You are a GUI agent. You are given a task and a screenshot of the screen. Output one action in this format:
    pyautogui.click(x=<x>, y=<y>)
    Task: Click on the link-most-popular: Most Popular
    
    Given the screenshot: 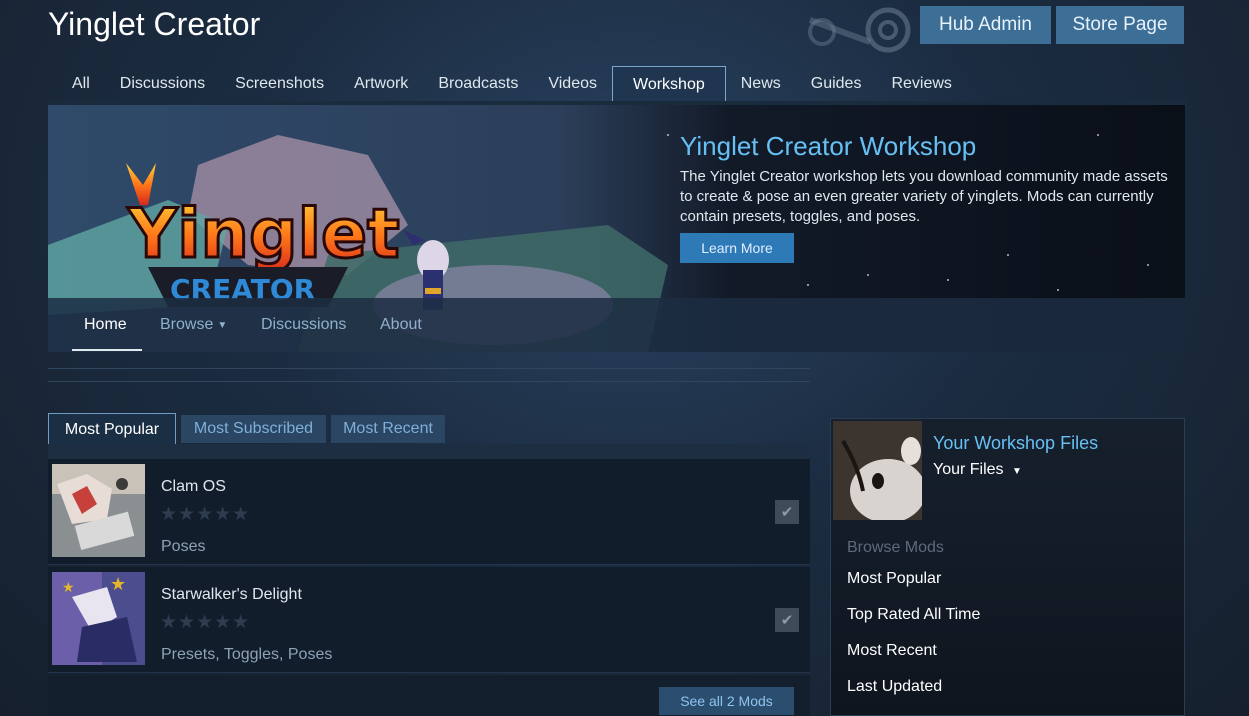 What is the action you would take?
    pyautogui.click(x=894, y=579)
    